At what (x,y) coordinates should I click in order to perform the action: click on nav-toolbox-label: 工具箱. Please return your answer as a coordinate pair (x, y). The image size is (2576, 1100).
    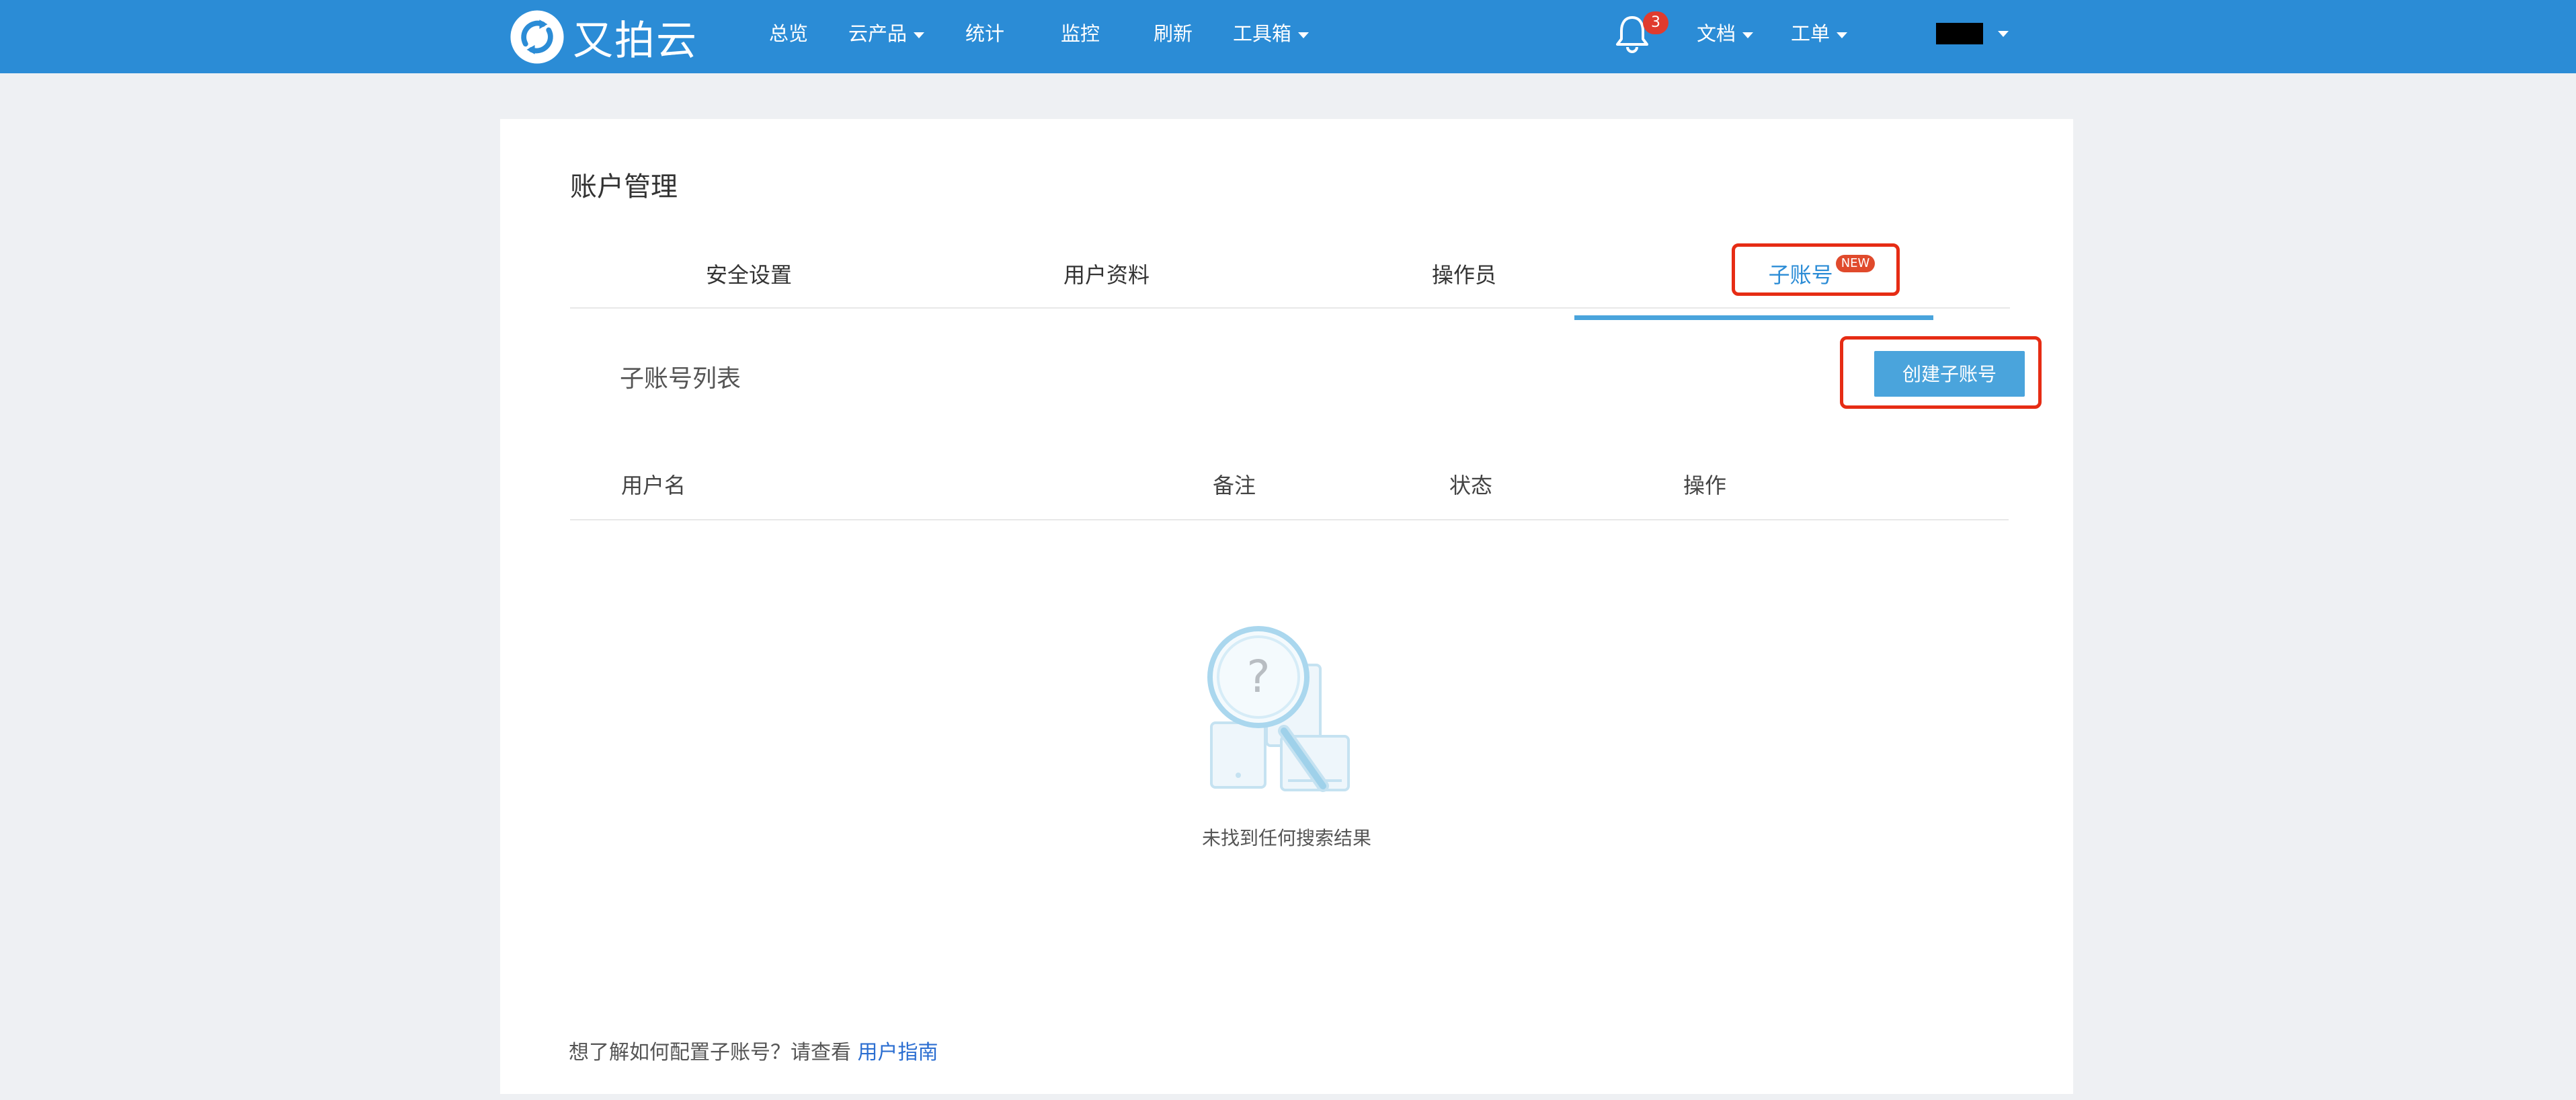
    Looking at the image, I should click on (1262, 34).